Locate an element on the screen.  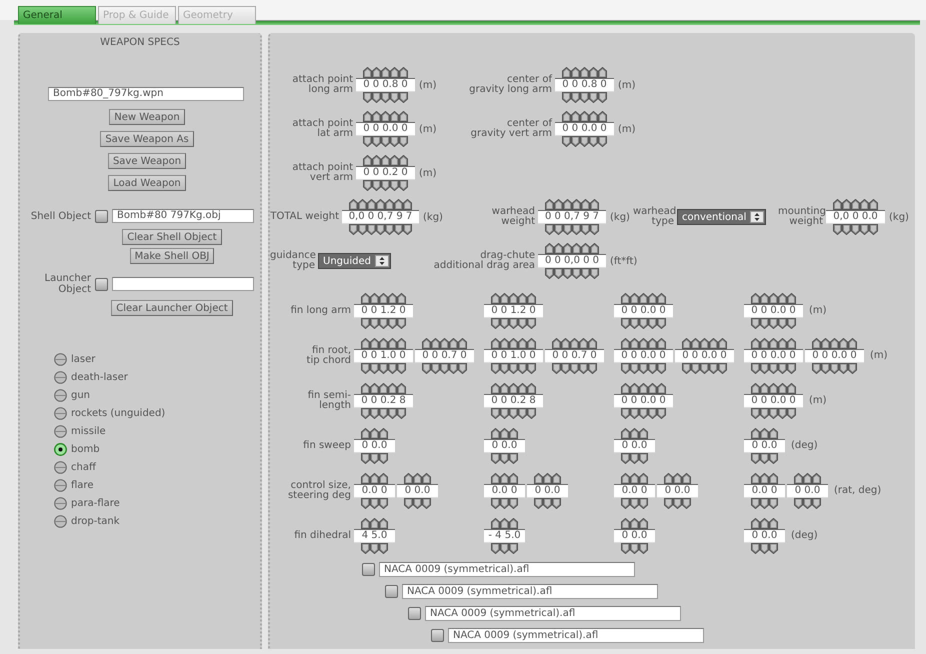
text-field: Bomb#80 797Kg.obj is located at coordinates (183, 216).